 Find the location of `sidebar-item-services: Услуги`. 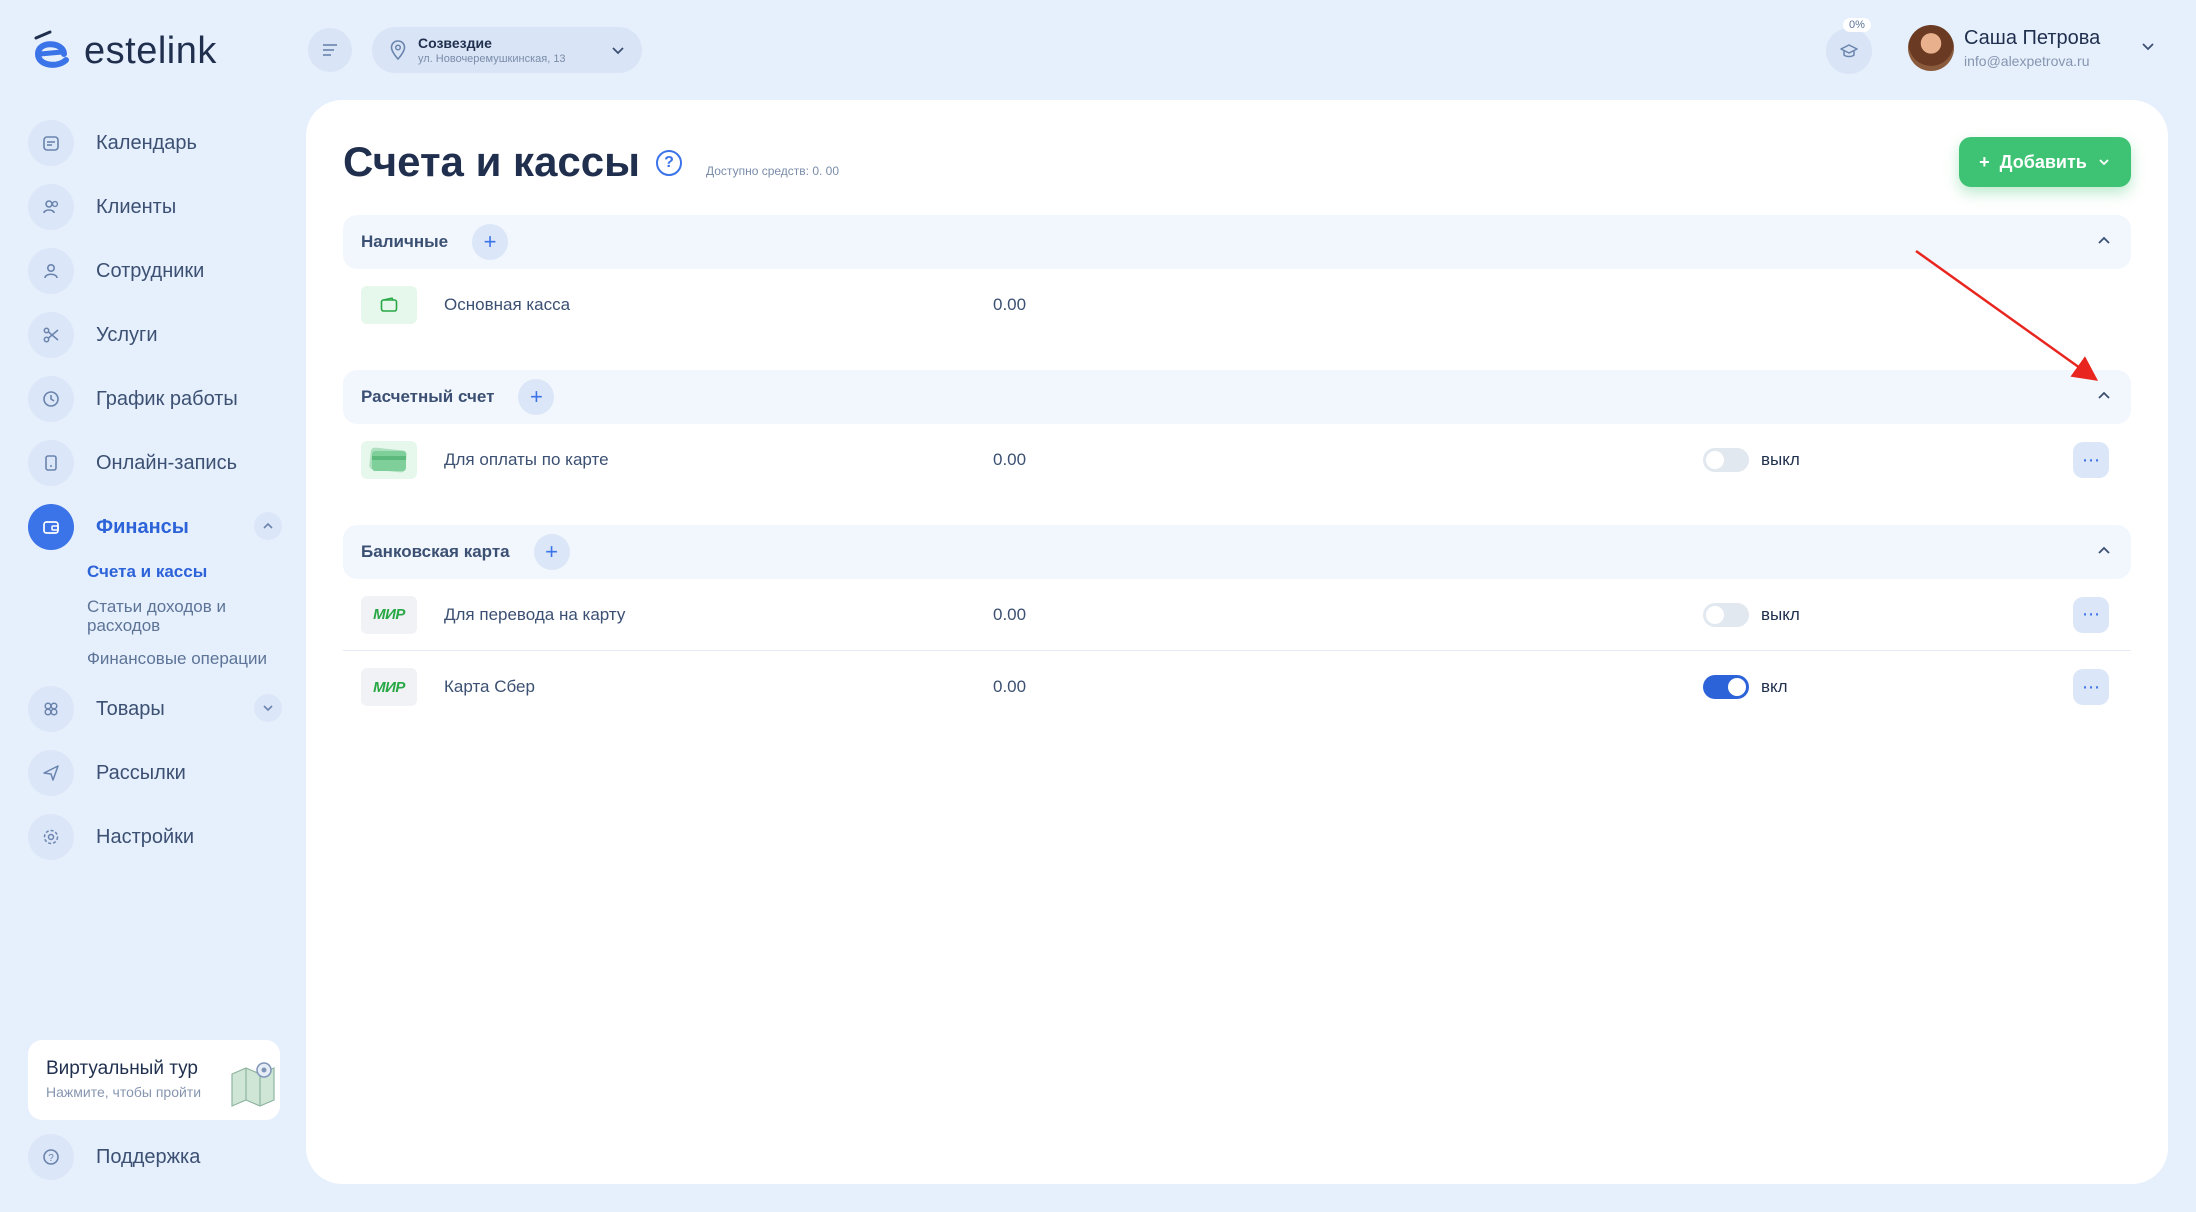

sidebar-item-services: Услуги is located at coordinates (155, 335).